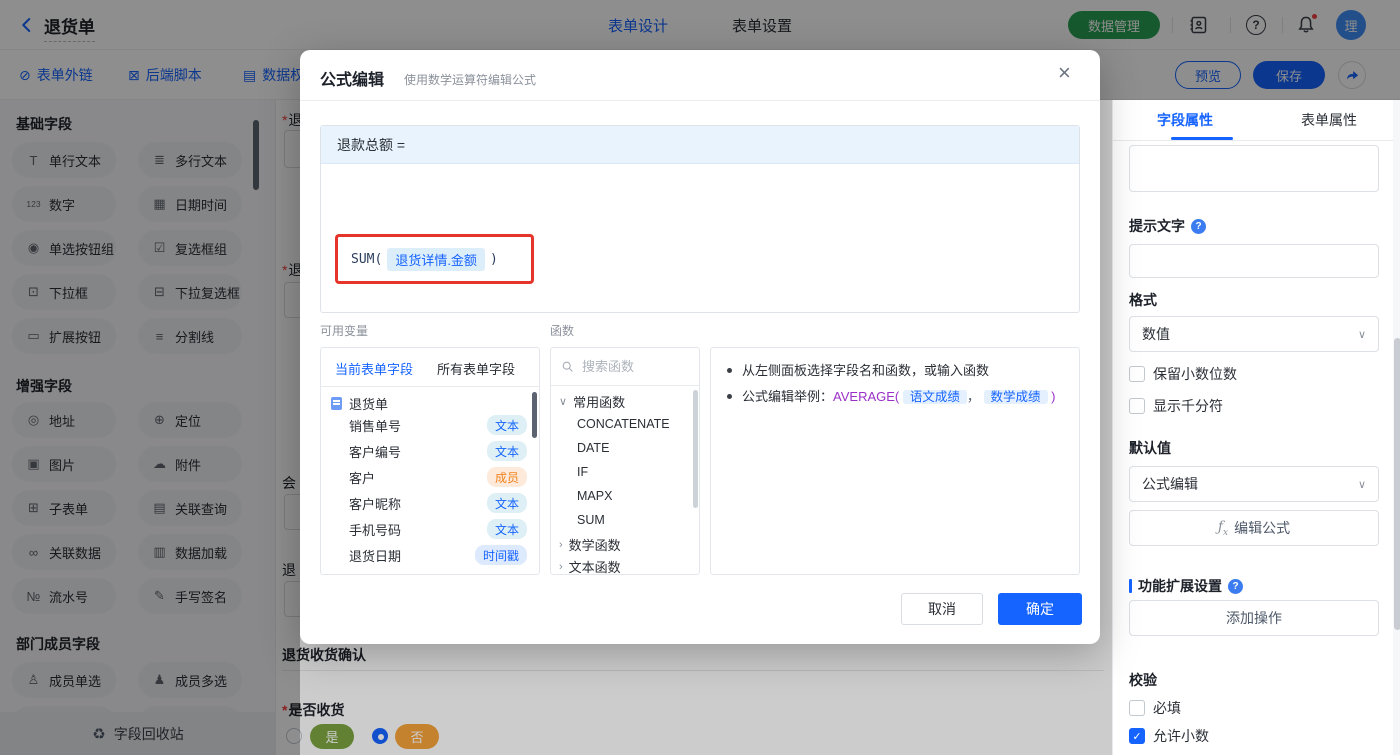 The width and height of the screenshot is (1400, 755). I want to click on modal-header-divider, so click(700, 100).